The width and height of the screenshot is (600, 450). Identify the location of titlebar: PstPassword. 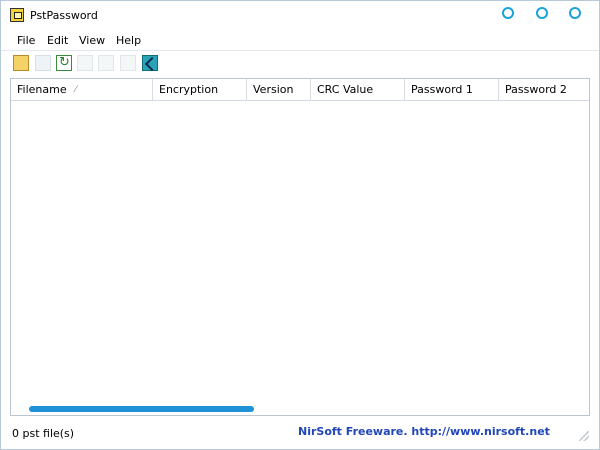
(300, 16).